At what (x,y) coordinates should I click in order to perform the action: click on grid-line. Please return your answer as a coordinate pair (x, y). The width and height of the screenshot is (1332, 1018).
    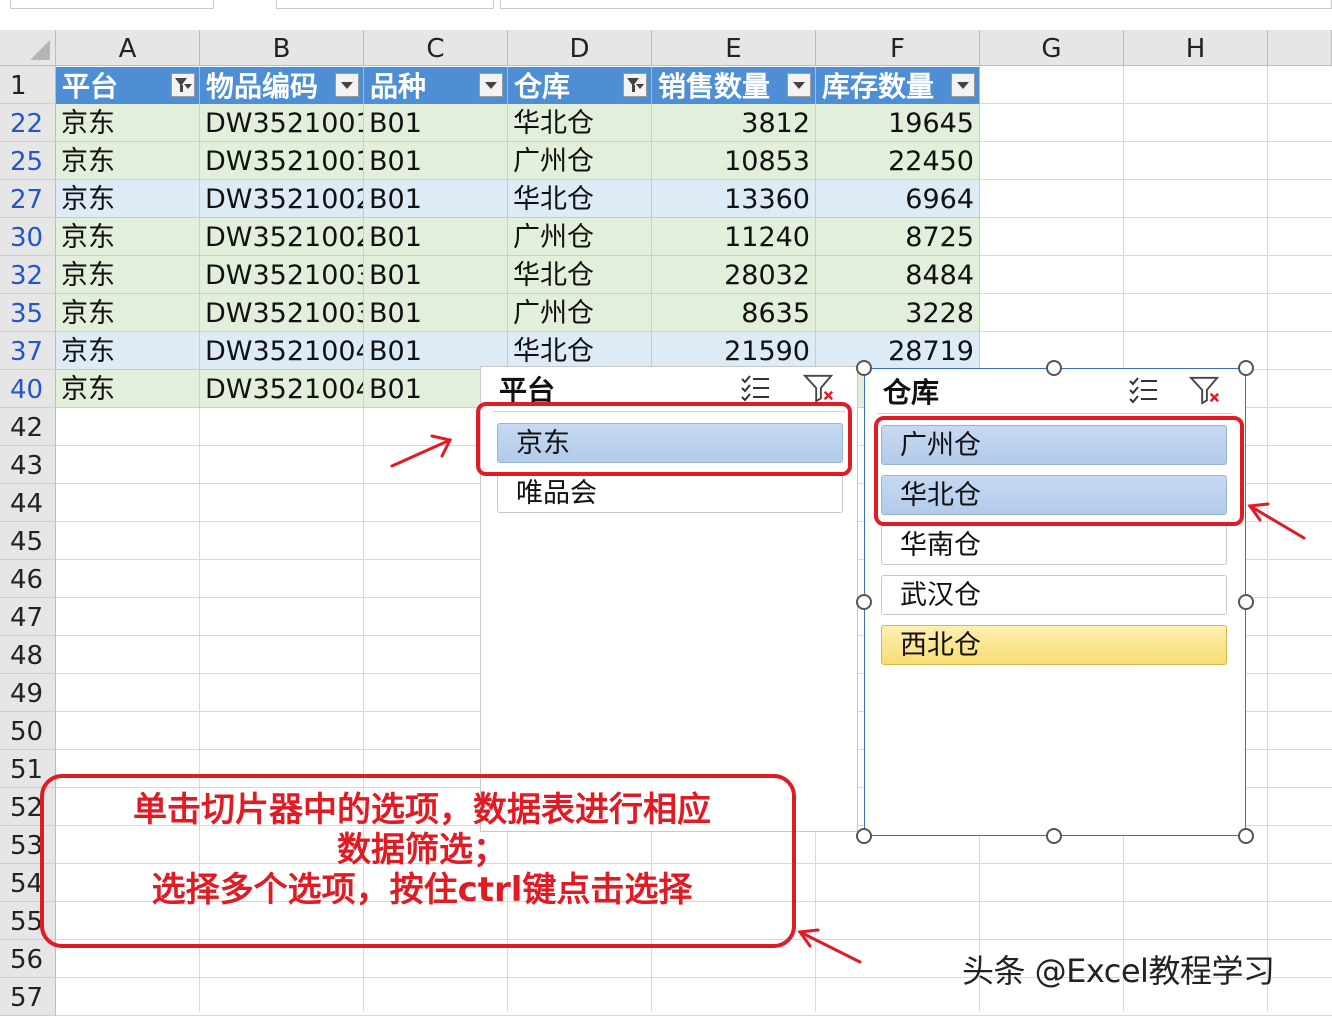
    Looking at the image, I should click on (694, 1015).